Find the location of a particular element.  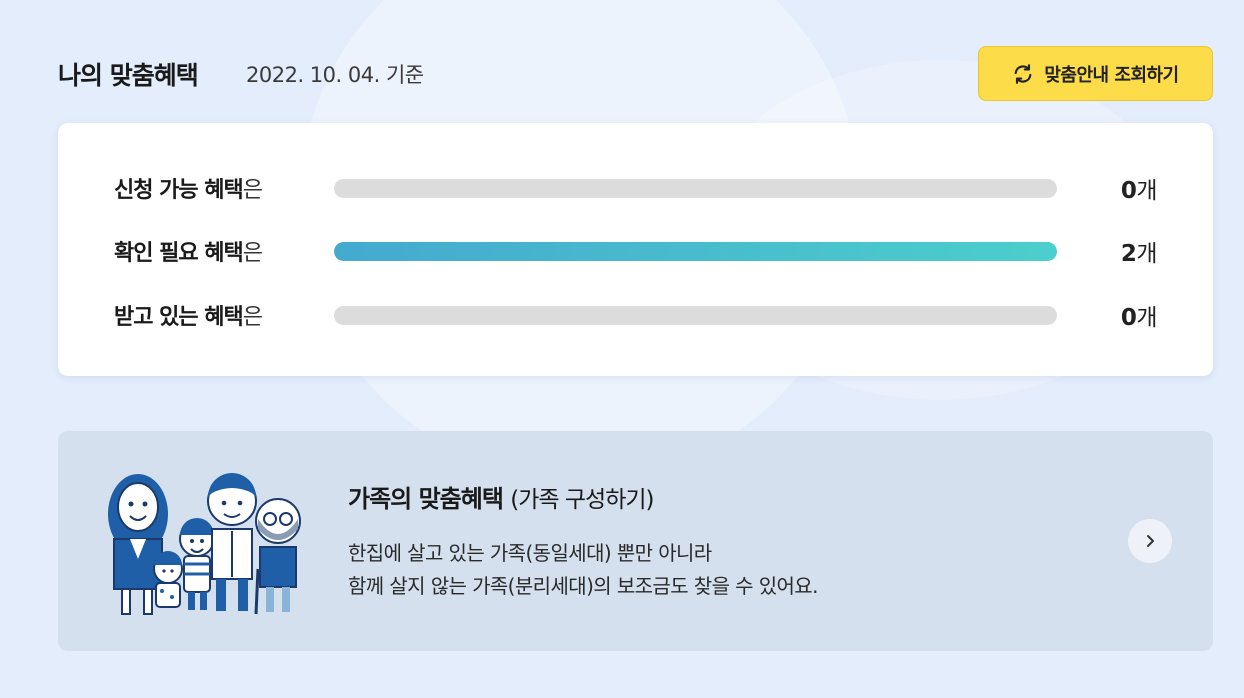

family-card-arrow-button is located at coordinates (1150, 541).